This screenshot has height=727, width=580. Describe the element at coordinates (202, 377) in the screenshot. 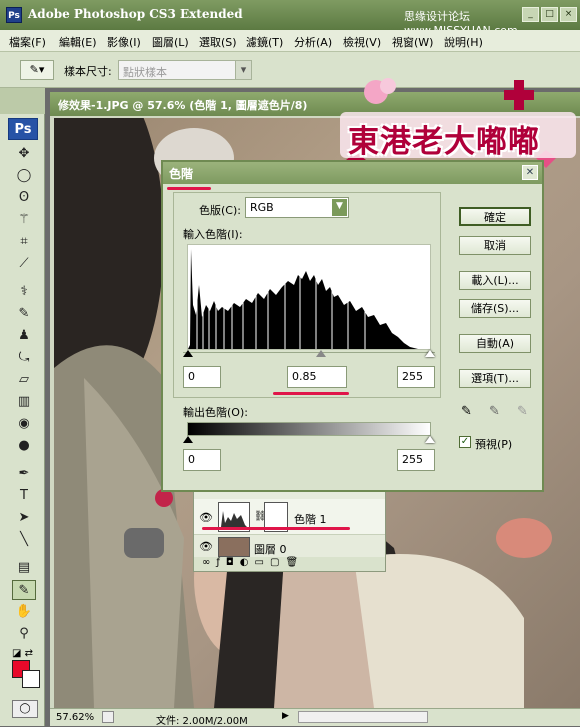

I see `input-black-field: 0` at that location.